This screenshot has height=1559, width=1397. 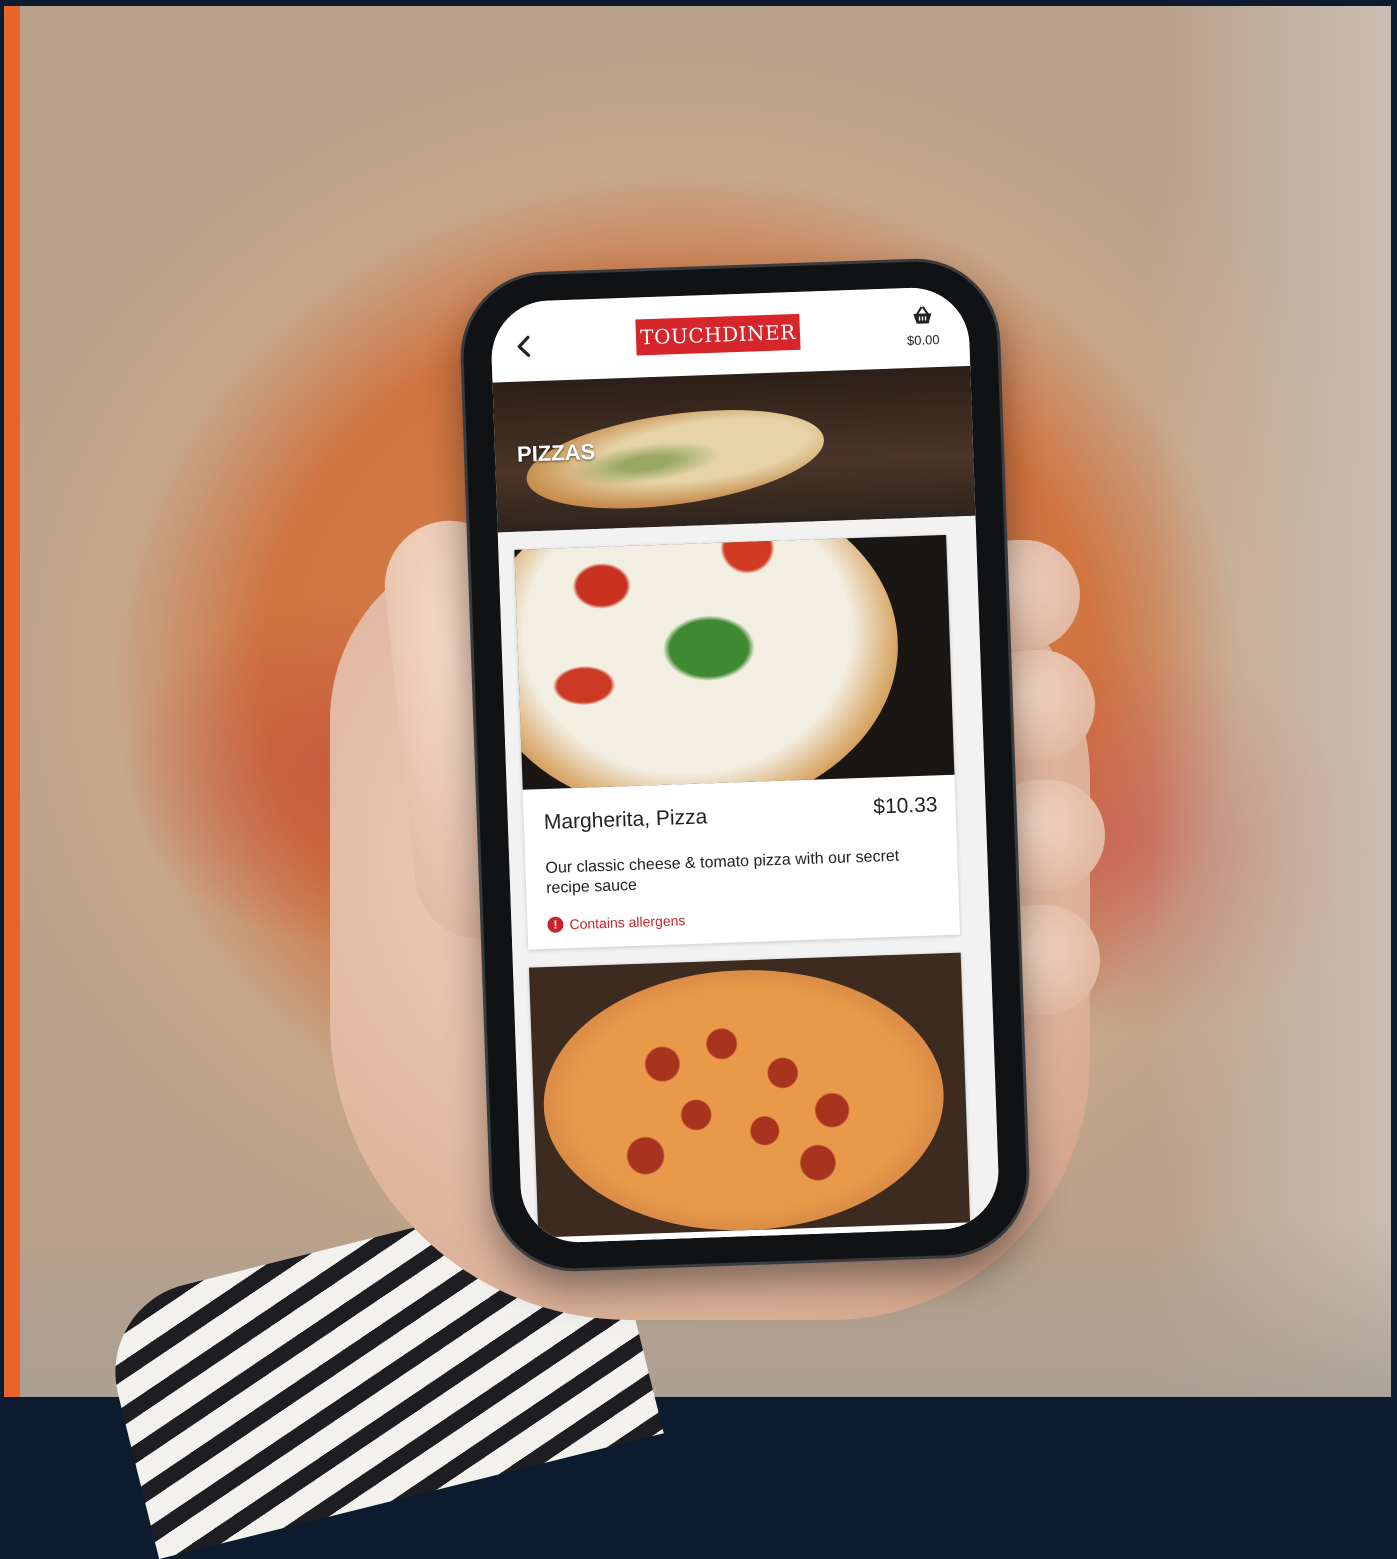 What do you see at coordinates (627, 922) in the screenshot?
I see `allergen-label: Contains allergens` at bounding box center [627, 922].